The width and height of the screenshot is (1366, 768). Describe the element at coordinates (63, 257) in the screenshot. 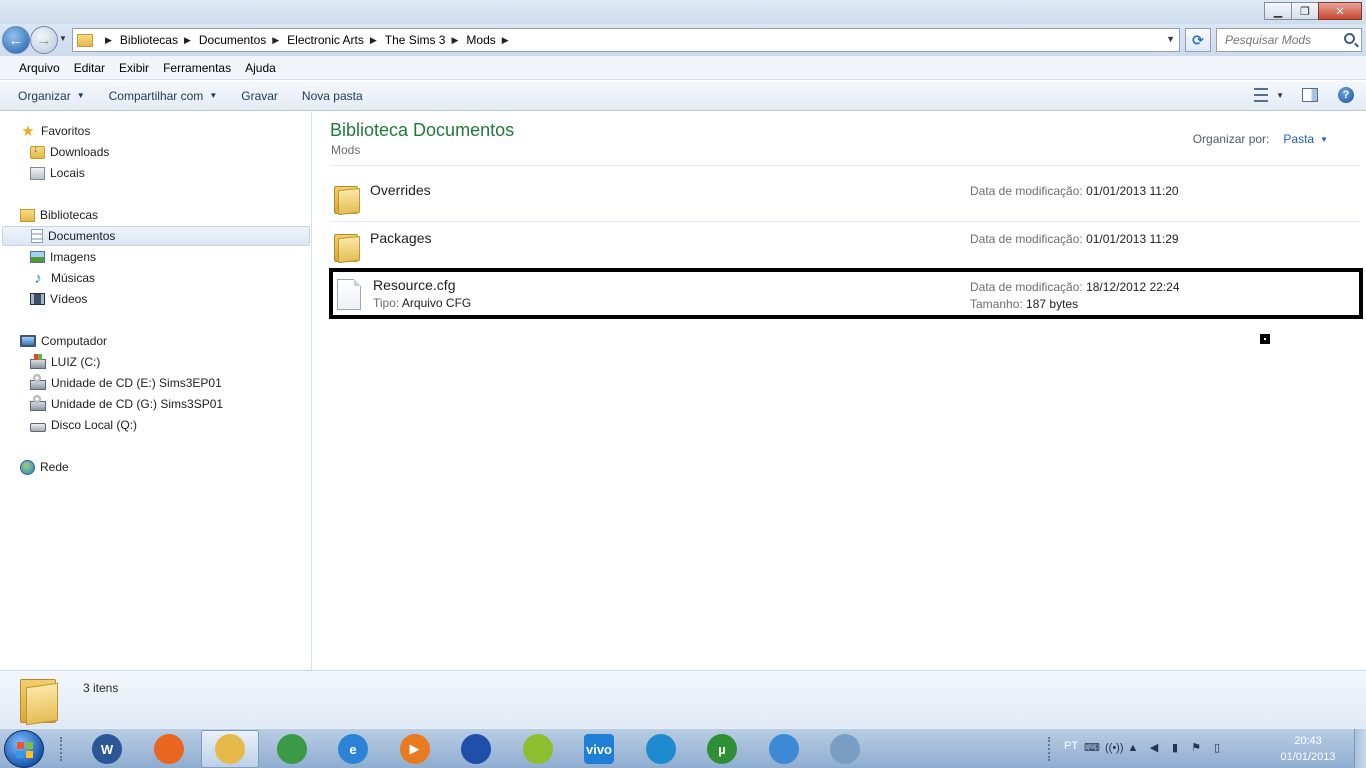

I see `sidebar-item-imagens: Imagens` at that location.